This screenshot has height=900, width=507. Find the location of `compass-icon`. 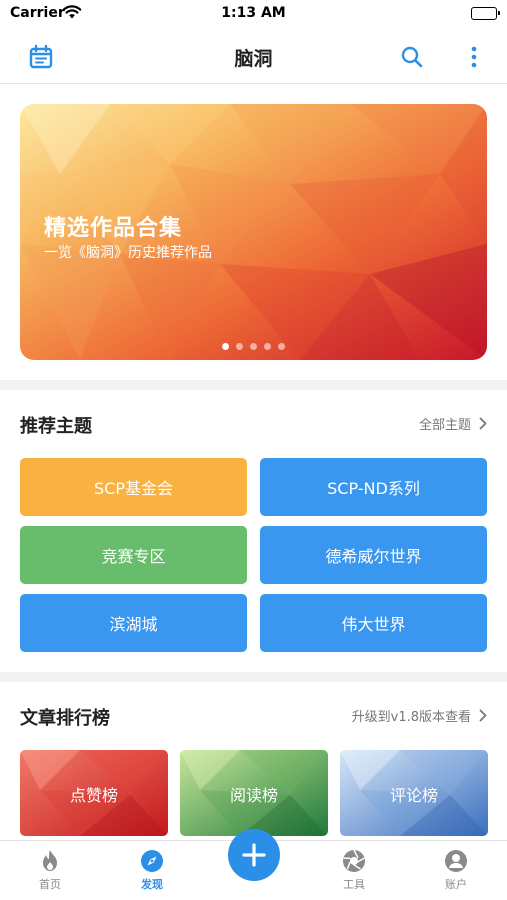

compass-icon is located at coordinates (152, 861).